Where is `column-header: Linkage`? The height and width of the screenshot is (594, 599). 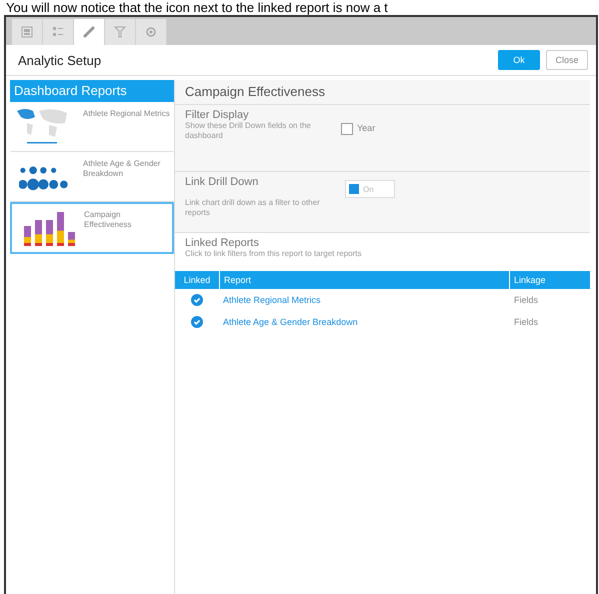
column-header: Linkage is located at coordinates (549, 280).